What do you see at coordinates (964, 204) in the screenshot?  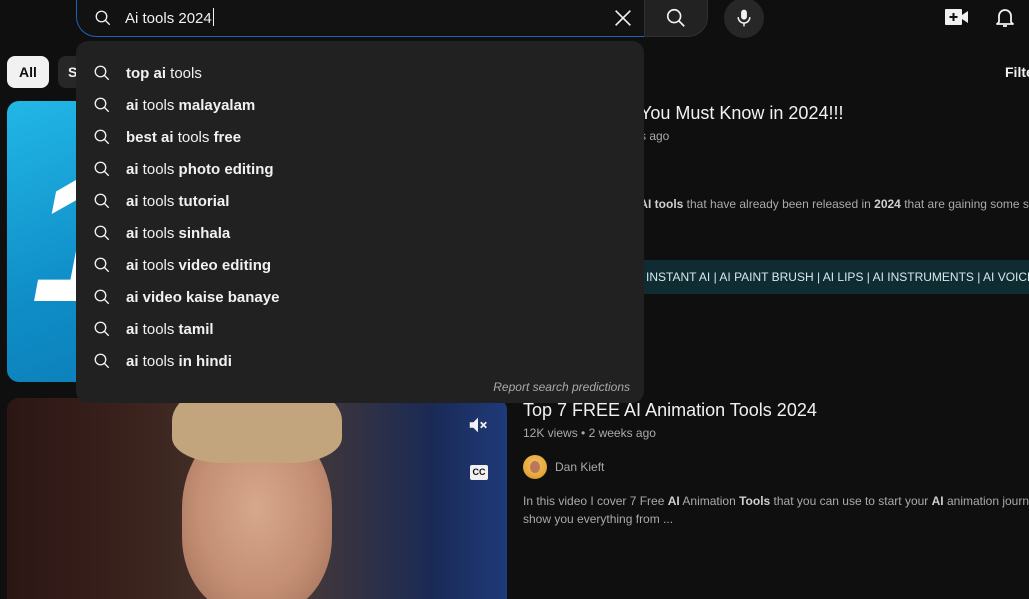 I see `desc-text: that are gaining some s` at bounding box center [964, 204].